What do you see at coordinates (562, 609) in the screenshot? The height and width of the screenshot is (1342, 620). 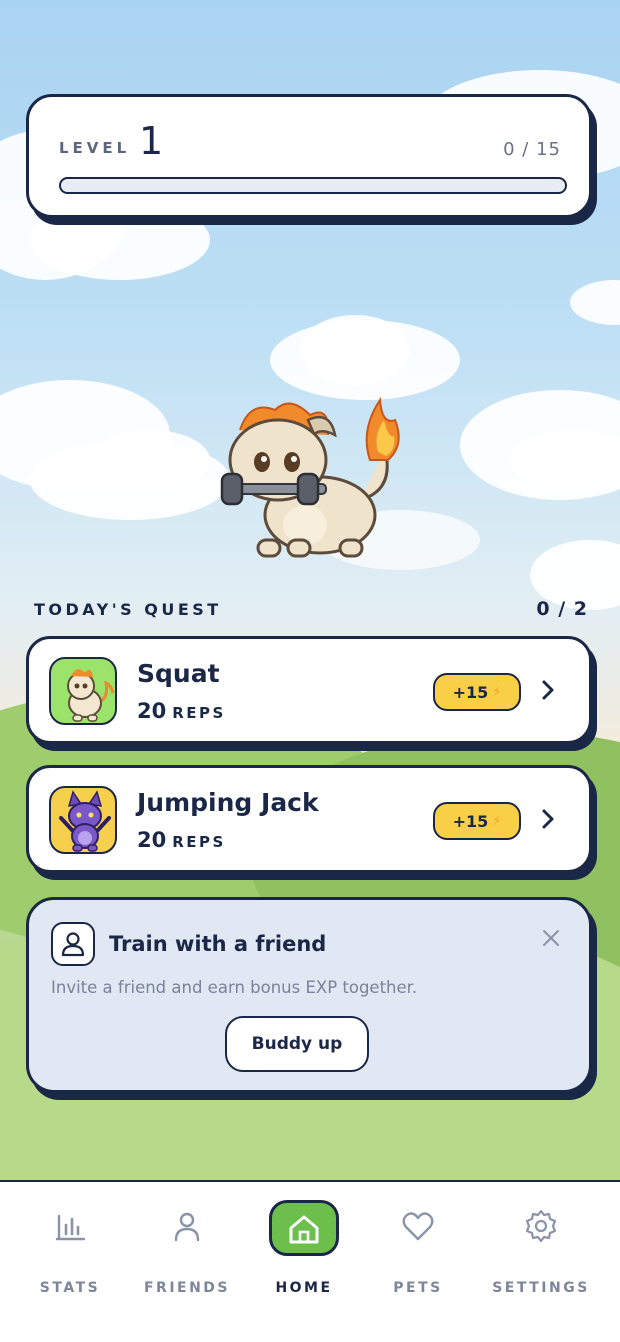 I see `quest-count: 0 / 2` at bounding box center [562, 609].